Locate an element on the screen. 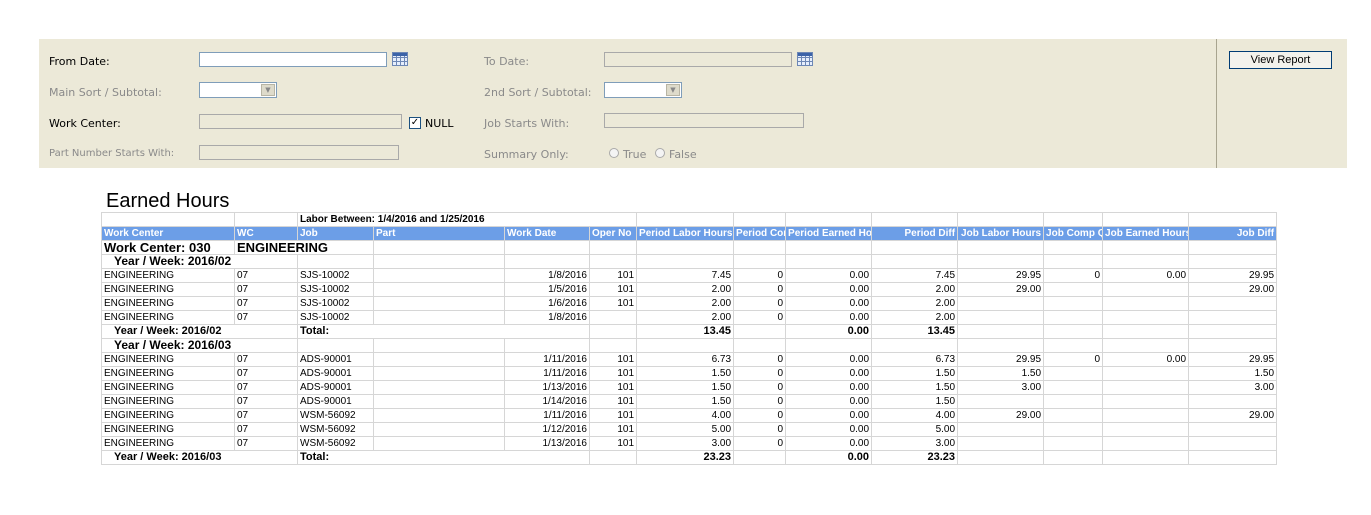 This screenshot has height=515, width=1371. part-number-field is located at coordinates (299, 152).